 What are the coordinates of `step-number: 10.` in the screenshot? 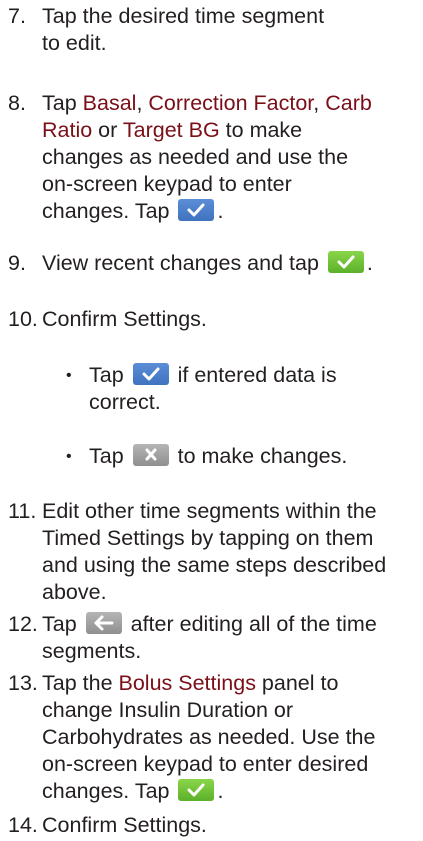 It's located at (23, 319).